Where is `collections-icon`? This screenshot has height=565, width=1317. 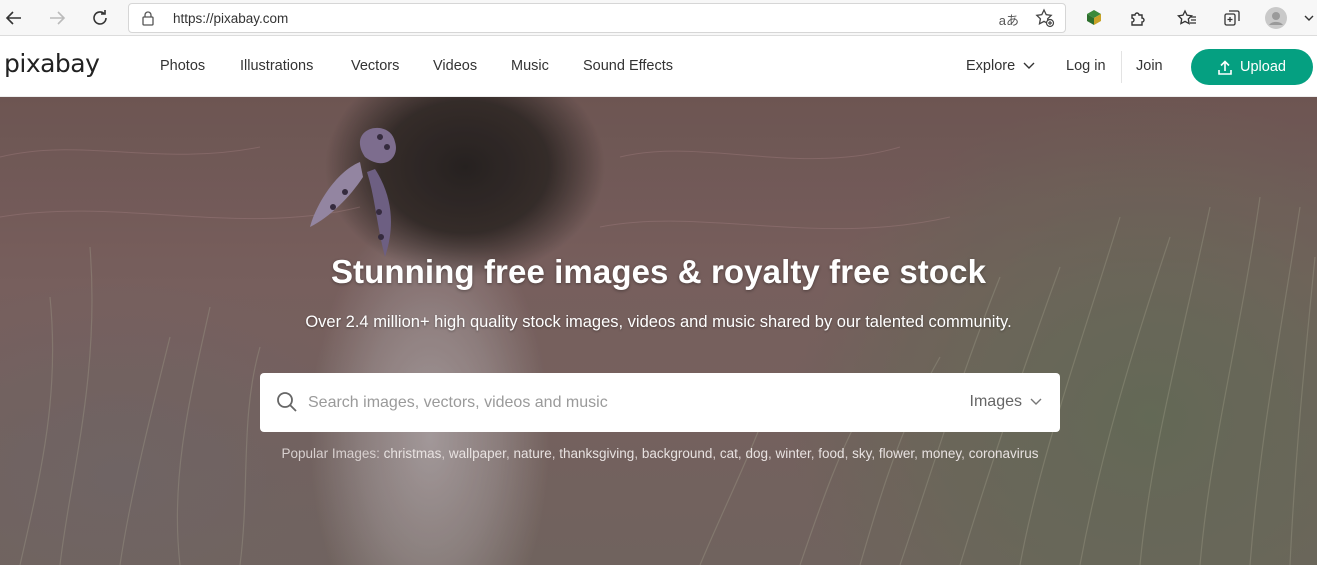 collections-icon is located at coordinates (1232, 18).